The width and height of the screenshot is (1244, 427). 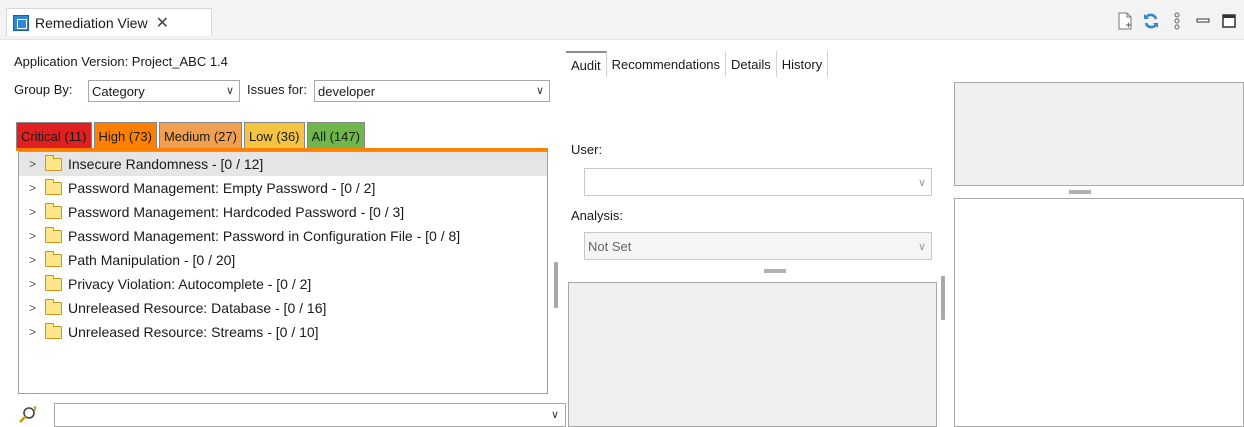 I want to click on tree-item-label: Insecure Randomness - [0 / 12], so click(x=166, y=164).